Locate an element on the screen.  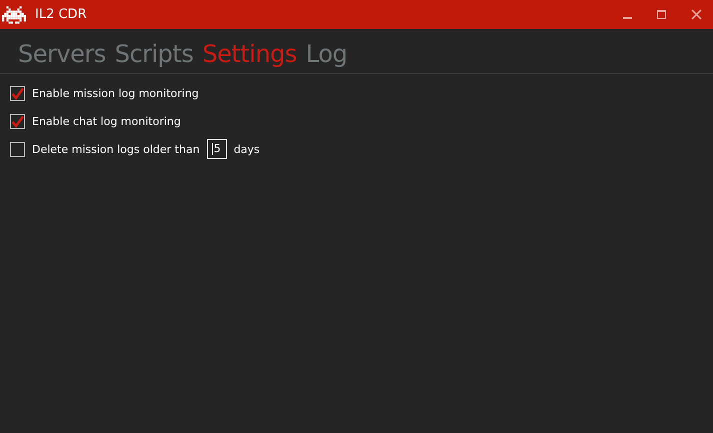
maximize-icon is located at coordinates (662, 15).